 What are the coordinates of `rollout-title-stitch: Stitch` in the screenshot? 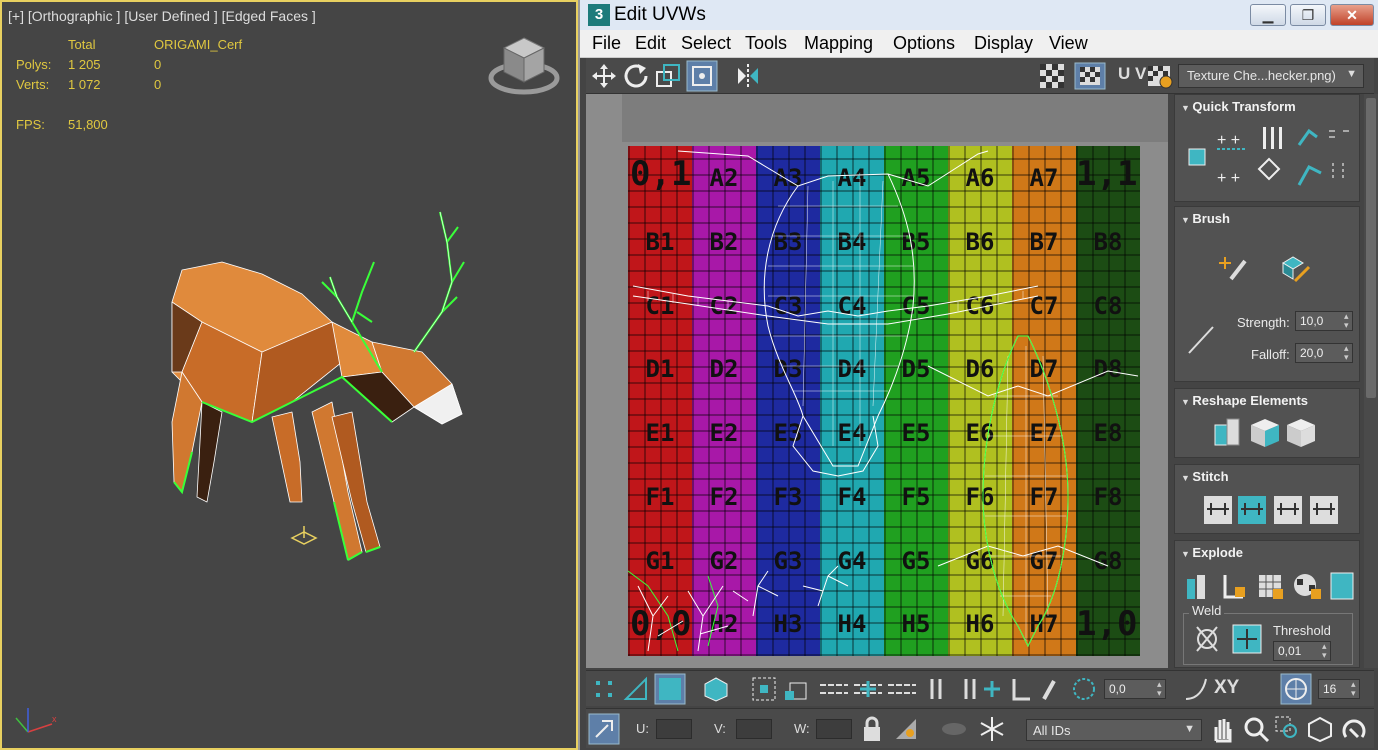 It's located at (1204, 476).